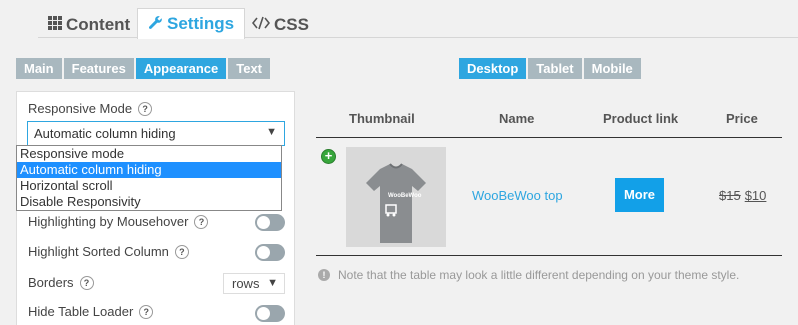 This screenshot has width=798, height=325. Describe the element at coordinates (324, 275) in the screenshot. I see `info-icon: !` at that location.